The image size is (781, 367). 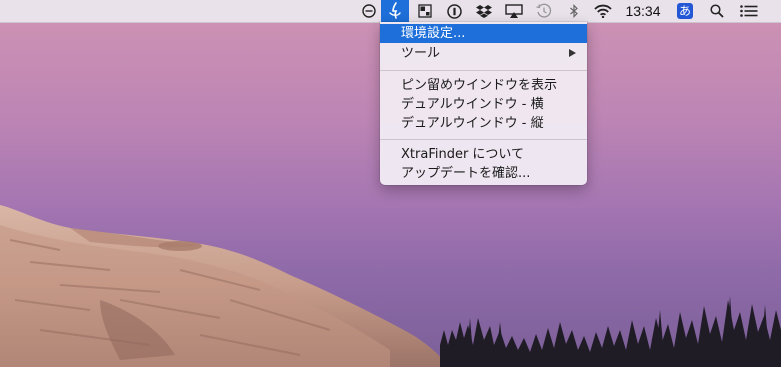 I want to click on menu-item-about-xtrafinder: XtraFinder について, so click(x=483, y=154).